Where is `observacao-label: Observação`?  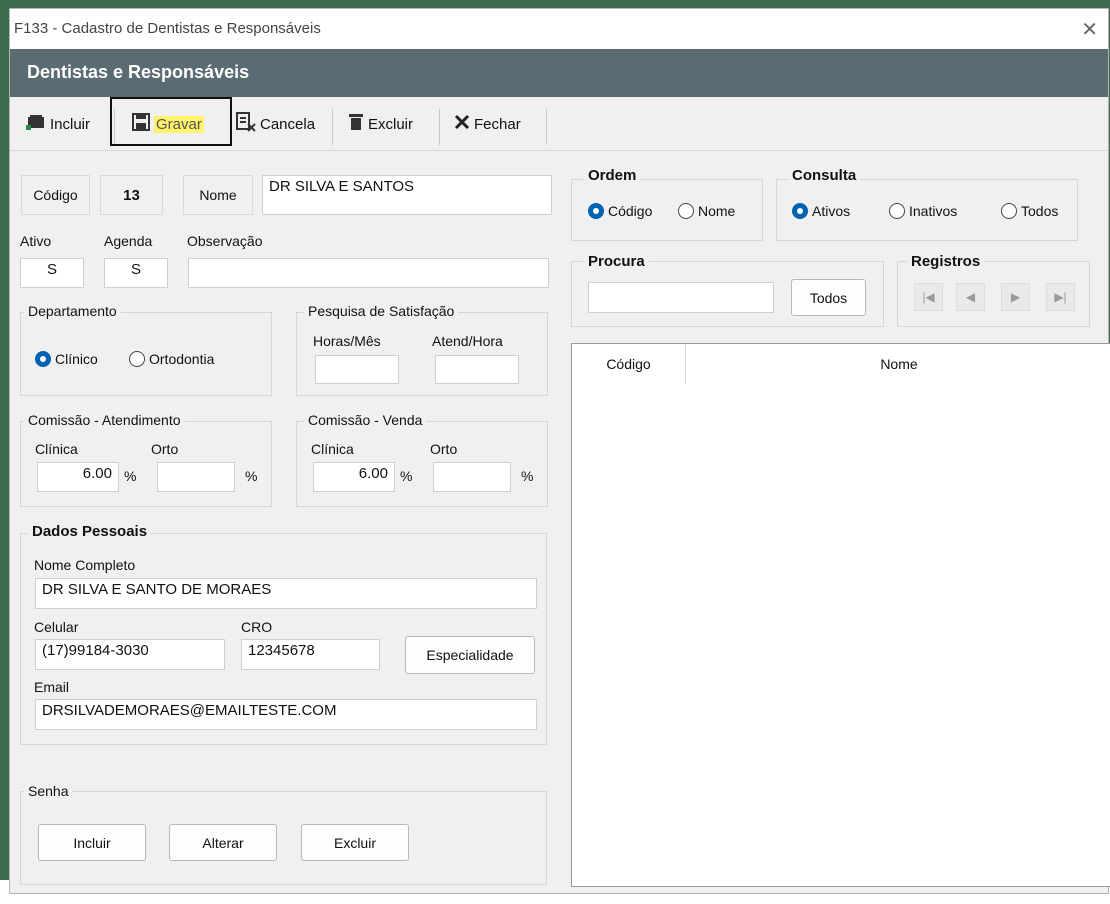
observacao-label: Observação is located at coordinates (225, 241).